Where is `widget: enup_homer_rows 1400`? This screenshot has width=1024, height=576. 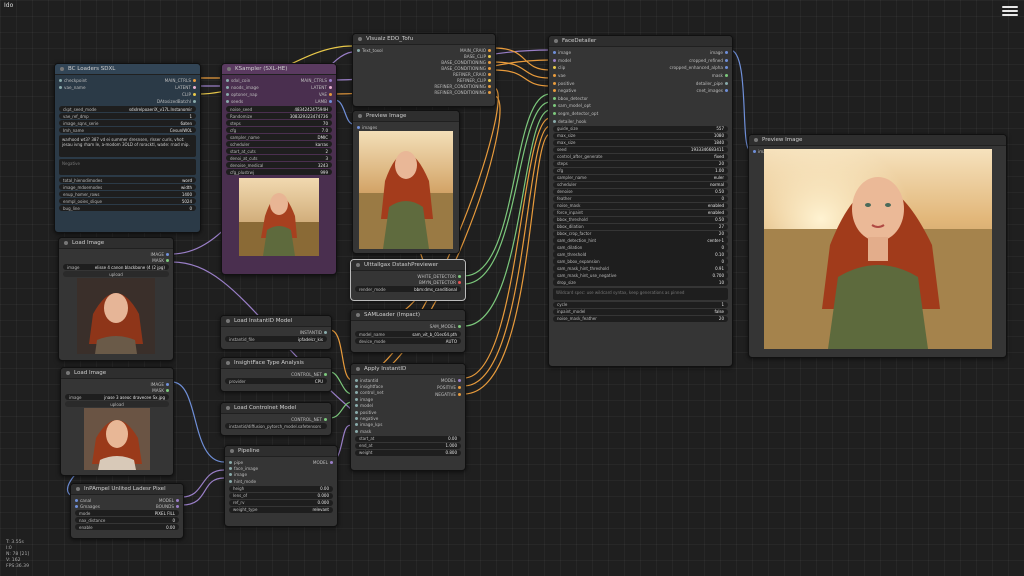
widget: enup_homer_rows 1400 is located at coordinates (127, 194).